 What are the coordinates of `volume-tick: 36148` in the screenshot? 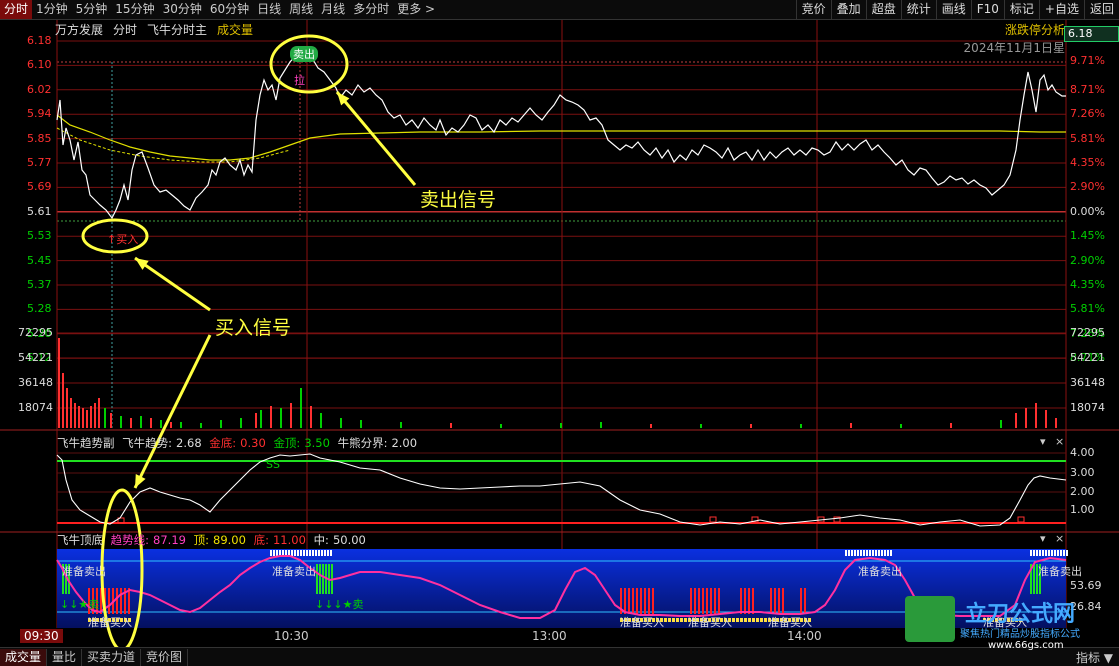 It's located at (35, 382).